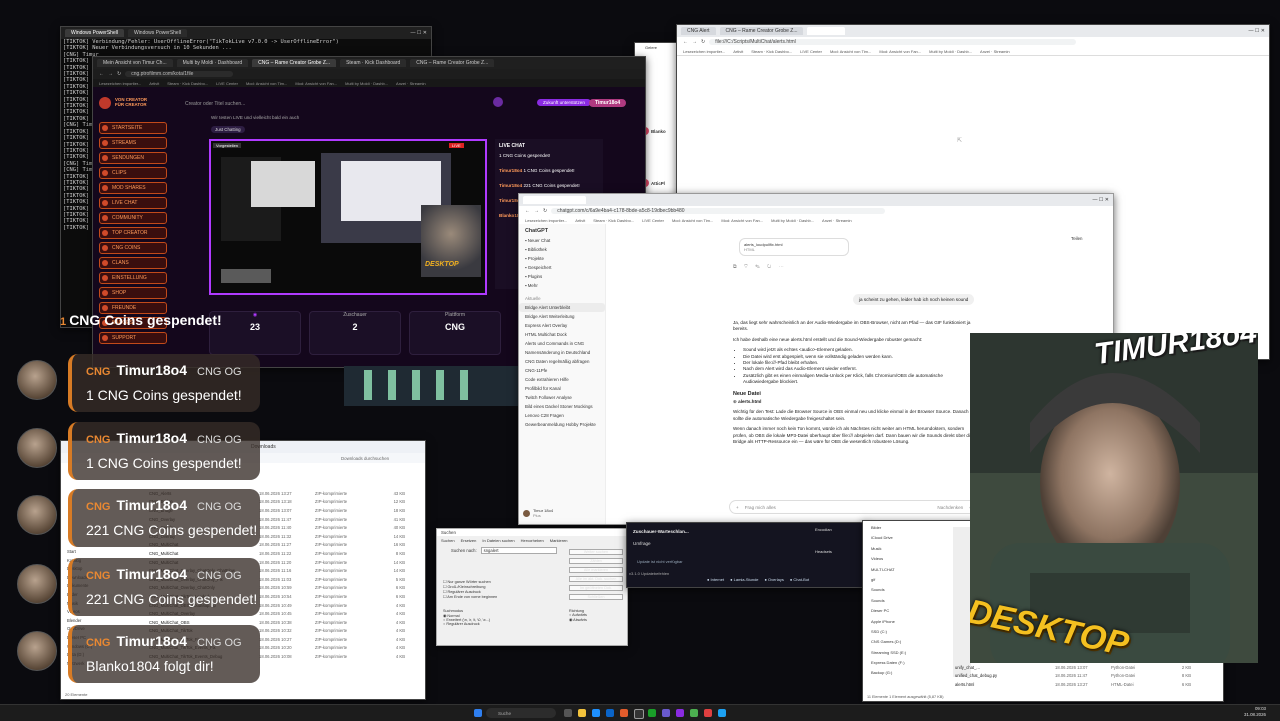 The height and width of the screenshot is (721, 1280). Describe the element at coordinates (562, 249) in the screenshot. I see `chatgpt-nav-item: ▪ Bibliothek` at that location.